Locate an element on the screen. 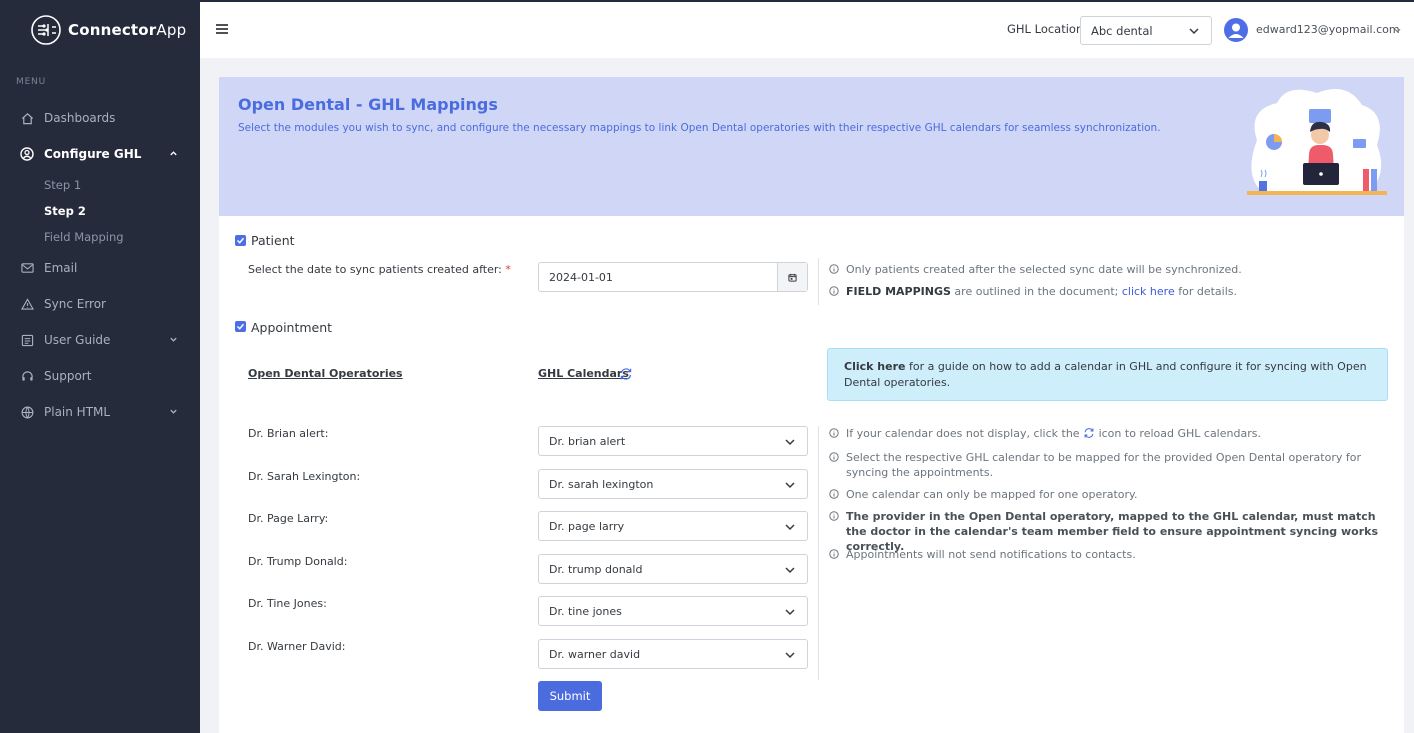 The image size is (1414, 733). warning-icon is located at coordinates (27, 304).